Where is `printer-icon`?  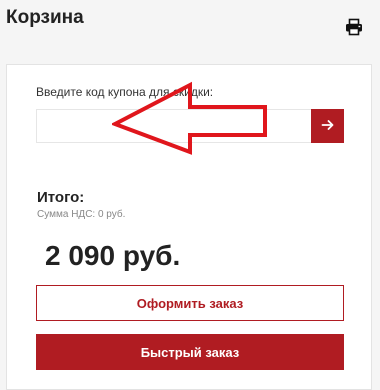
printer-icon is located at coordinates (354, 27).